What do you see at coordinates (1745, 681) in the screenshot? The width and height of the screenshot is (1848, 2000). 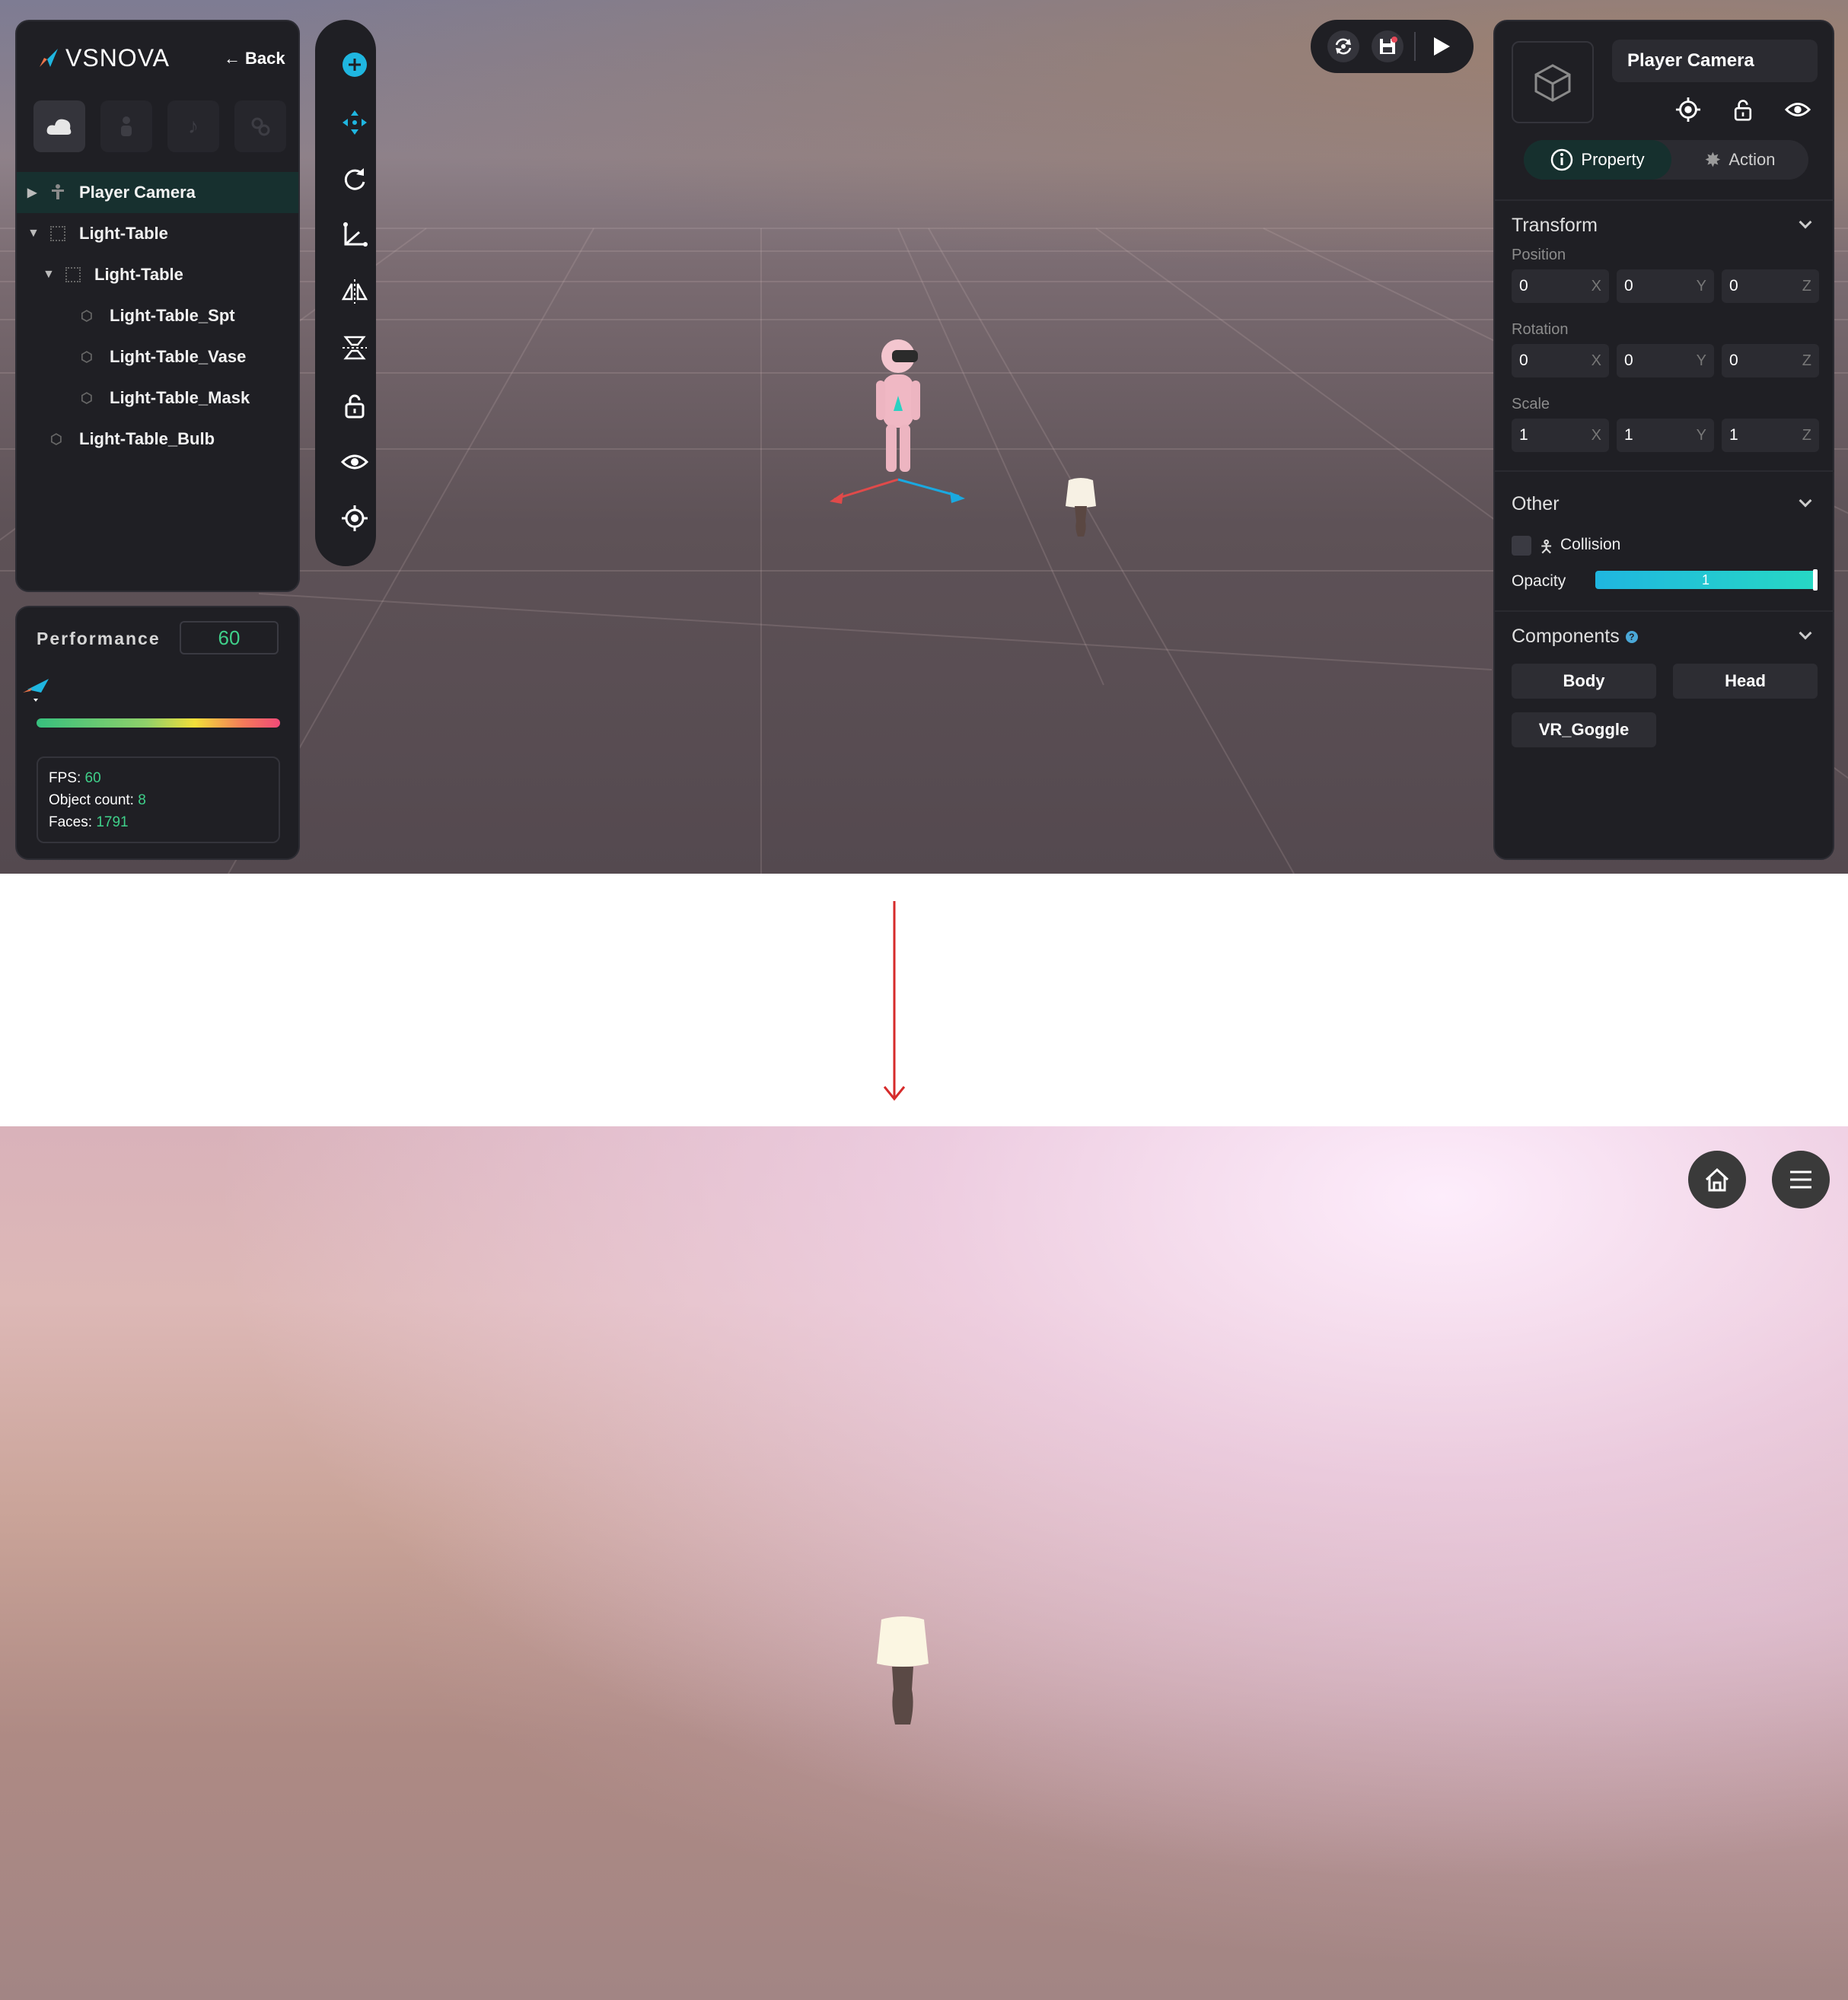 I see `component-head-button: Head` at bounding box center [1745, 681].